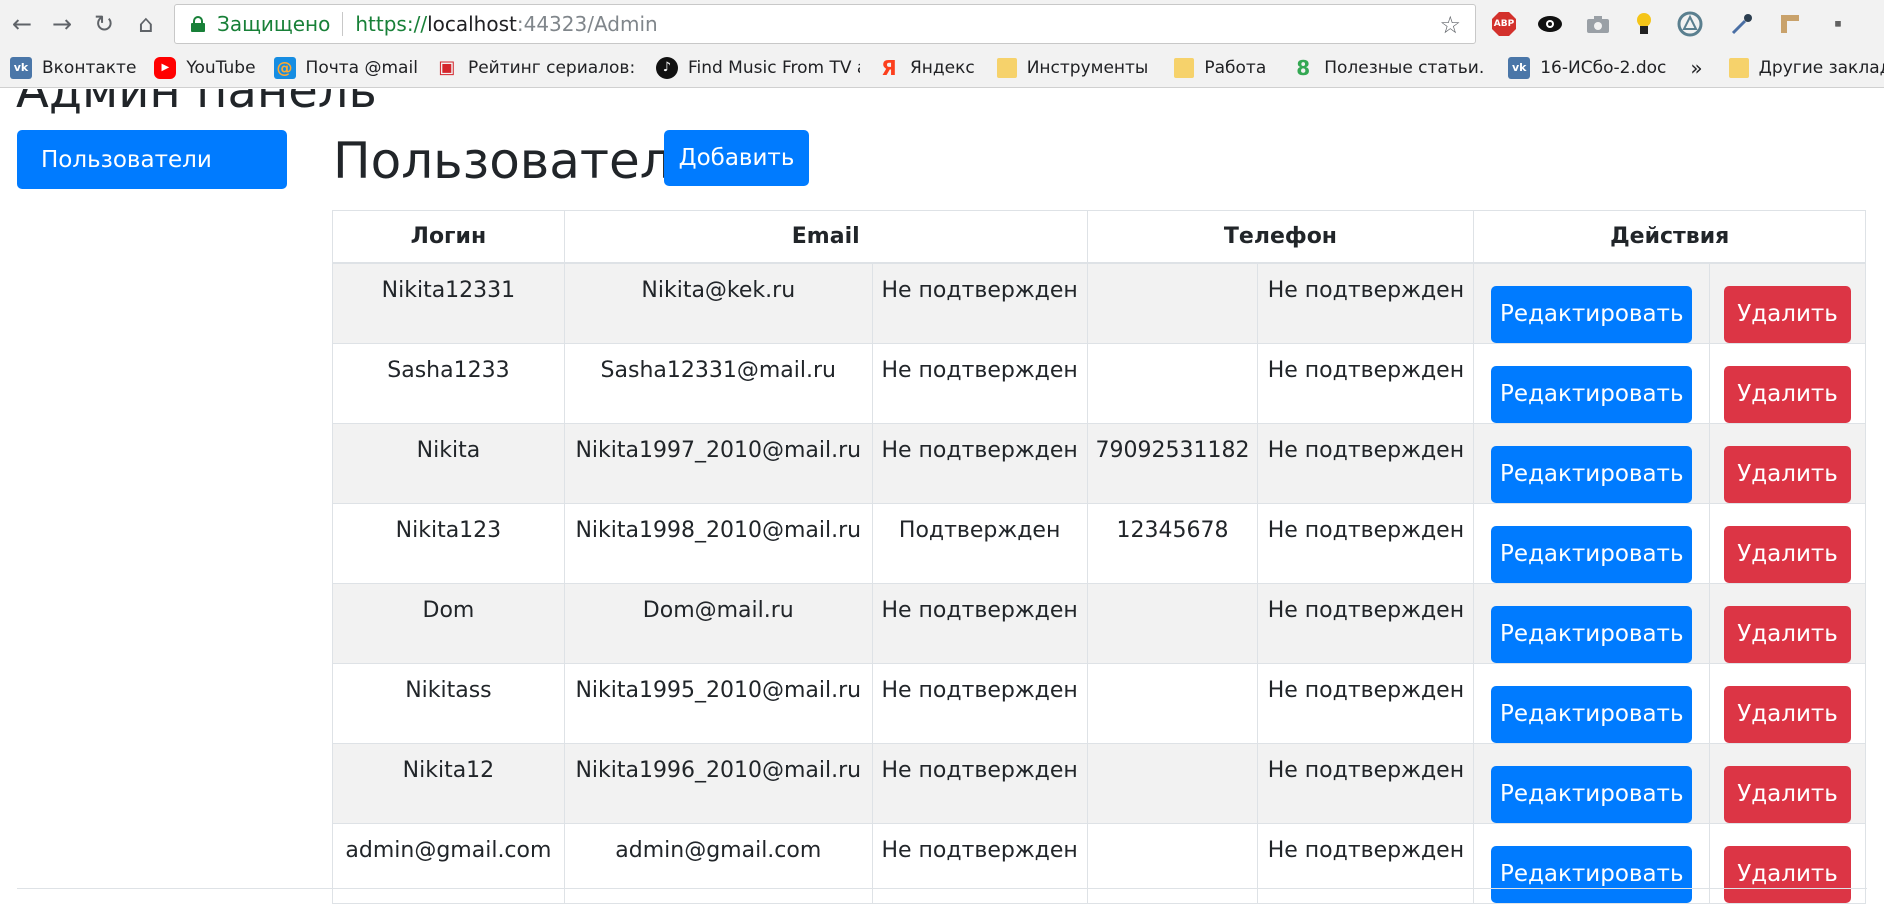 The height and width of the screenshot is (917, 1884). Describe the element at coordinates (447, 67) in the screenshot. I see `tv-icon: ▣` at that location.